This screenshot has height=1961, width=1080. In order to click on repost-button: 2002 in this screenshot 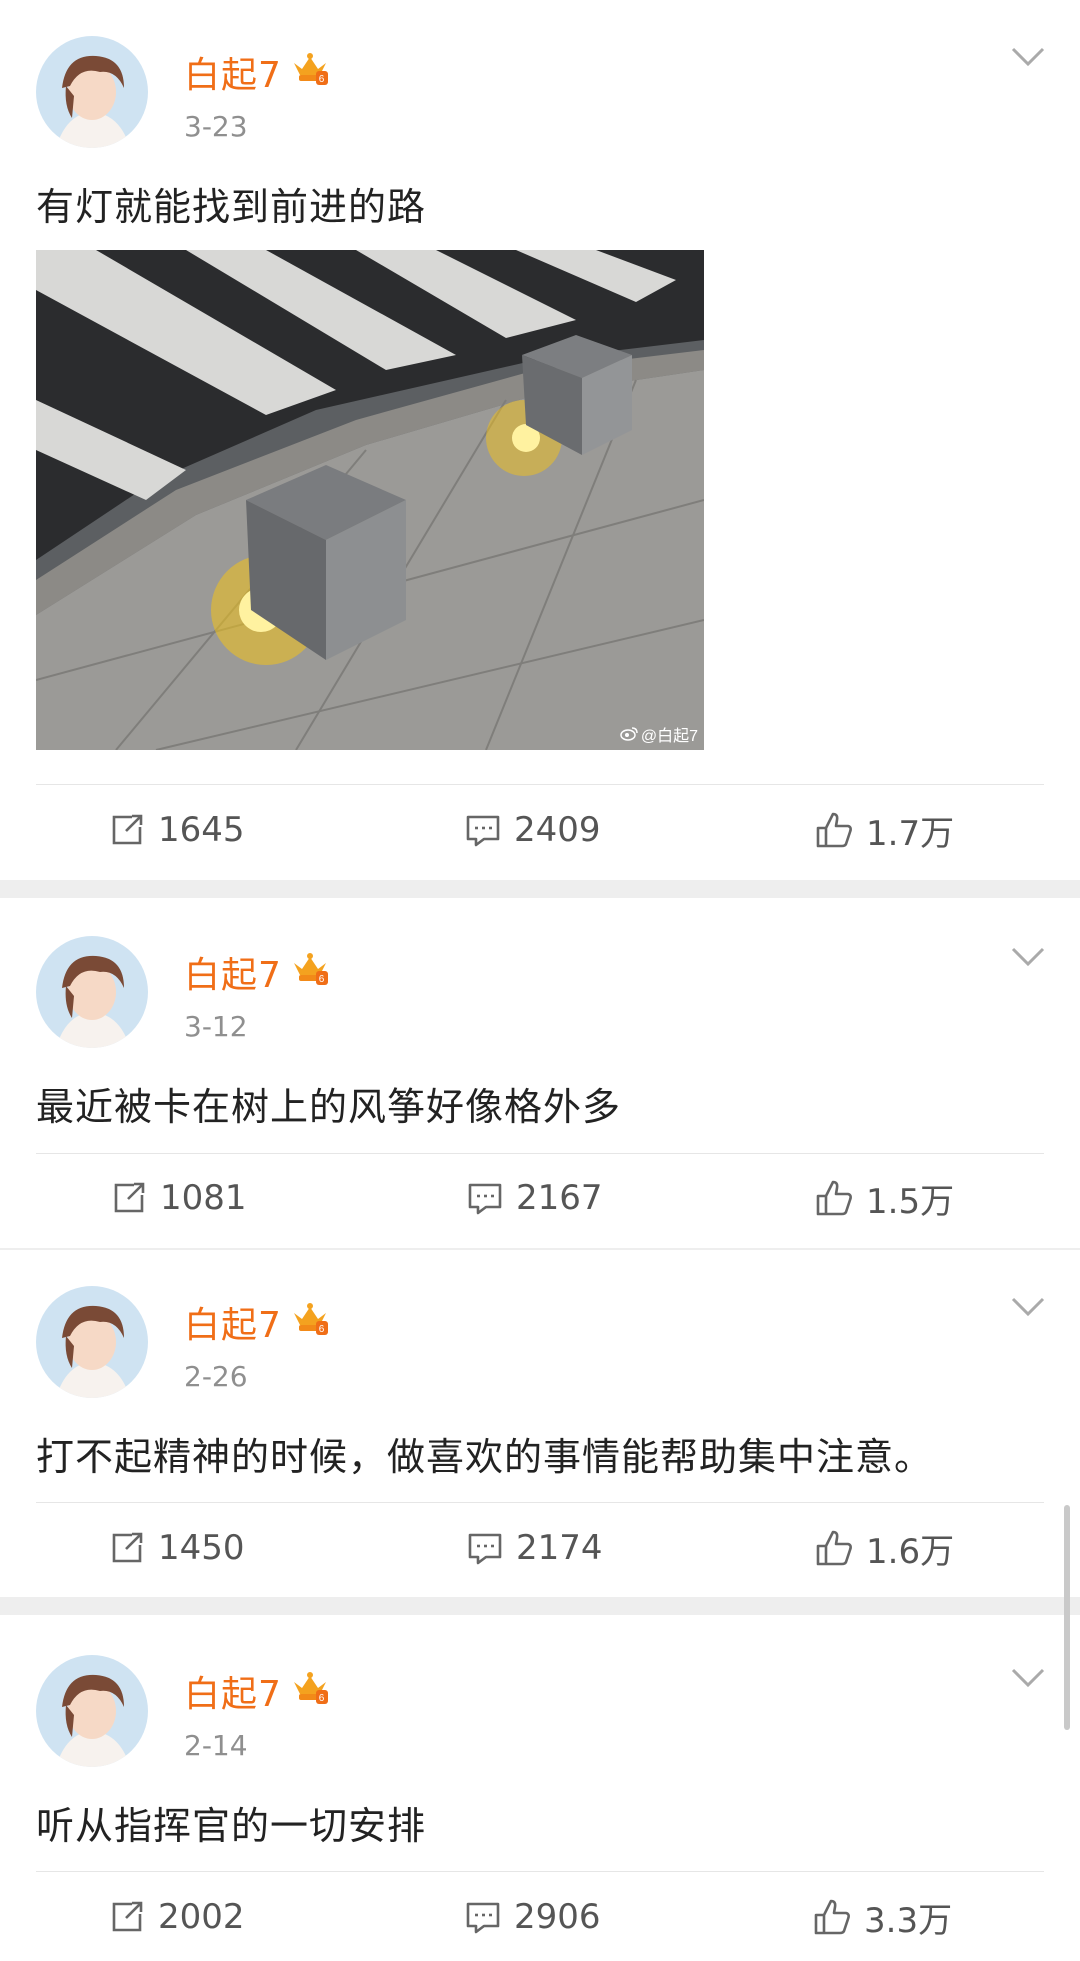, I will do `click(176, 1917)`.